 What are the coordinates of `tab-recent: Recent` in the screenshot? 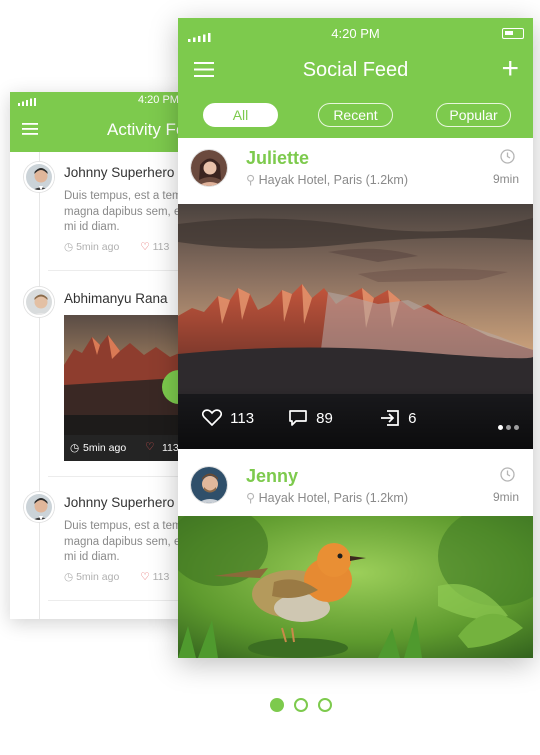 It's located at (355, 115).